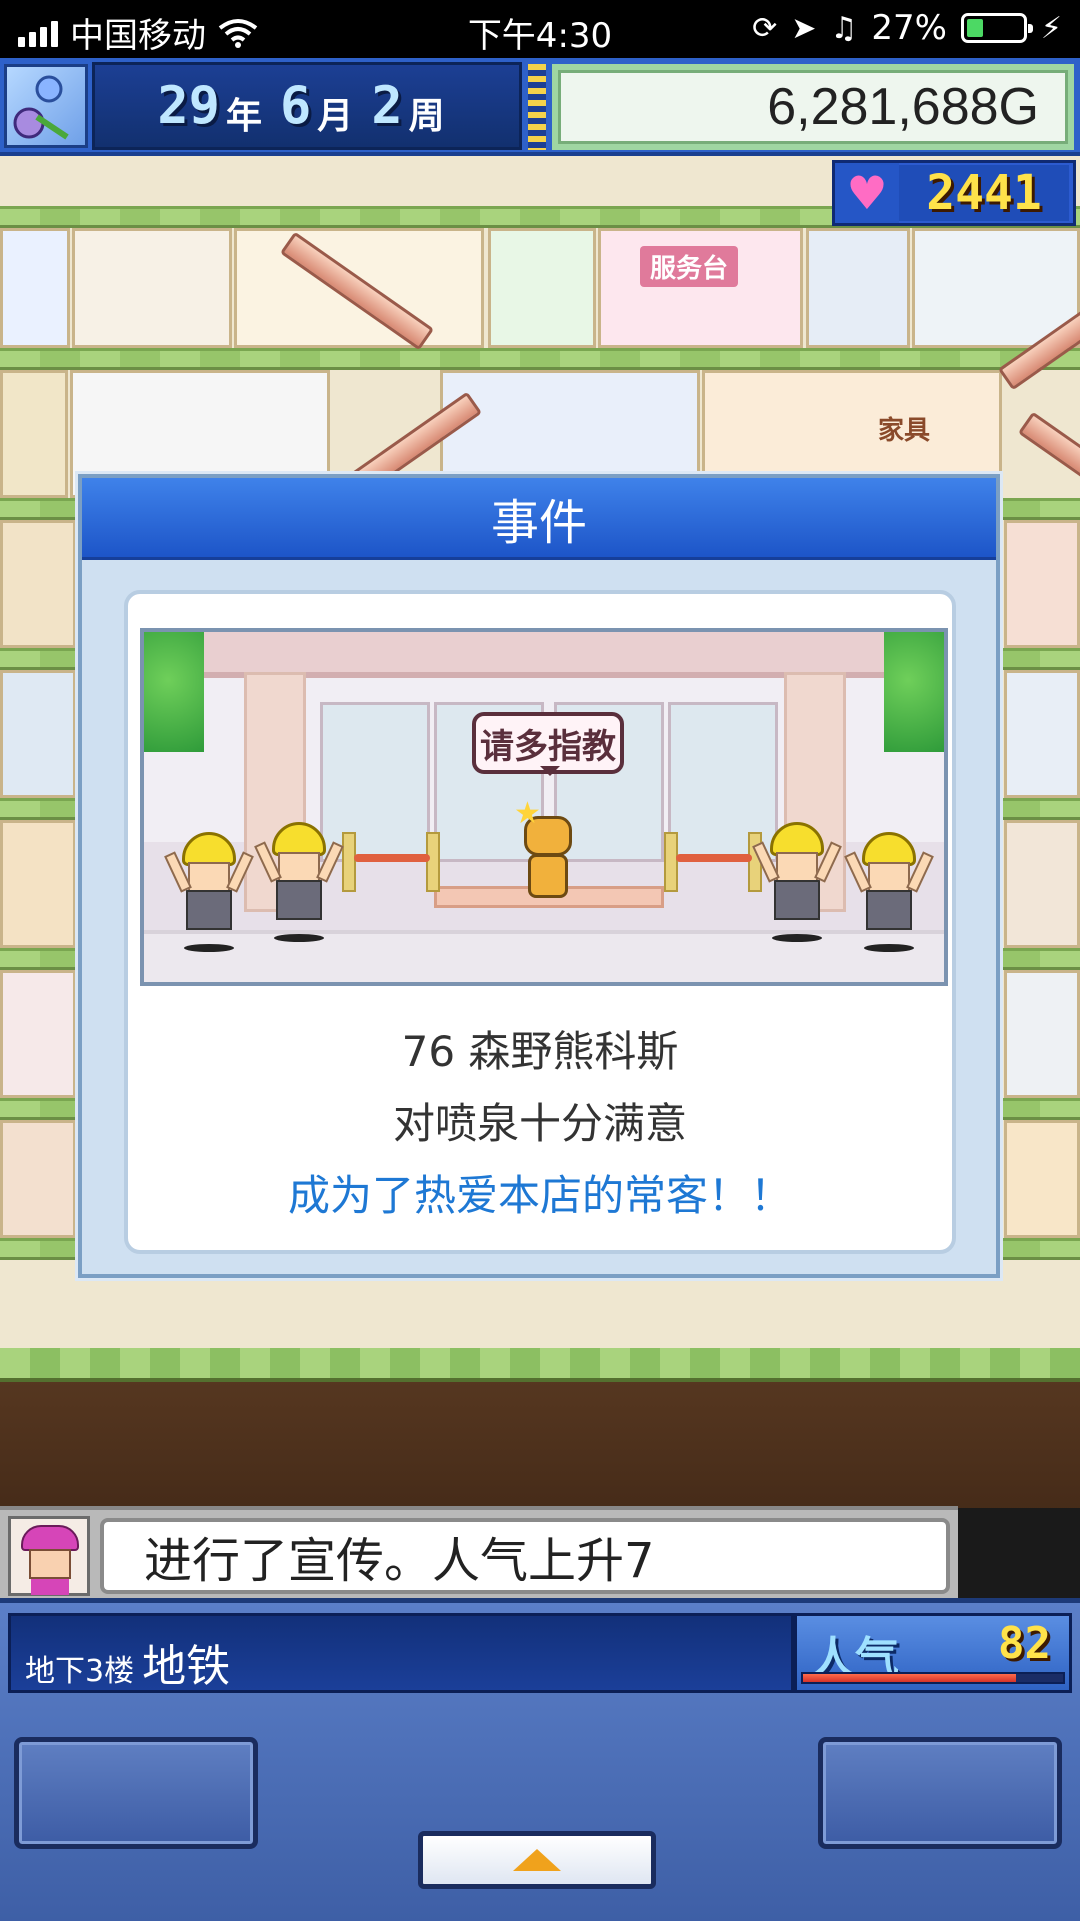 The height and width of the screenshot is (1921, 1080). I want to click on shop-window, so click(375, 782).